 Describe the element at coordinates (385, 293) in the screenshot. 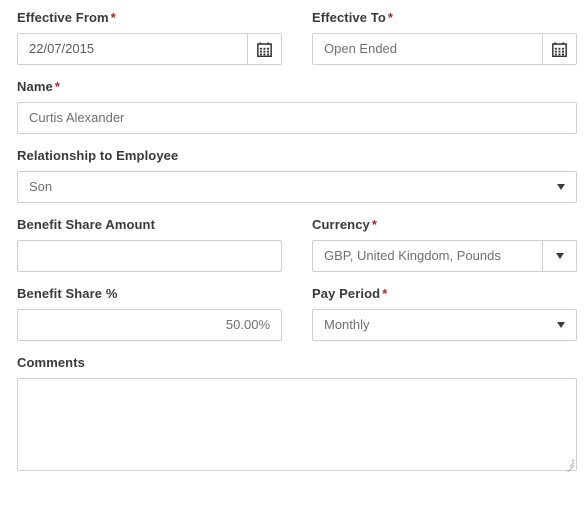

I see `required-marker-pay-period: *` at that location.